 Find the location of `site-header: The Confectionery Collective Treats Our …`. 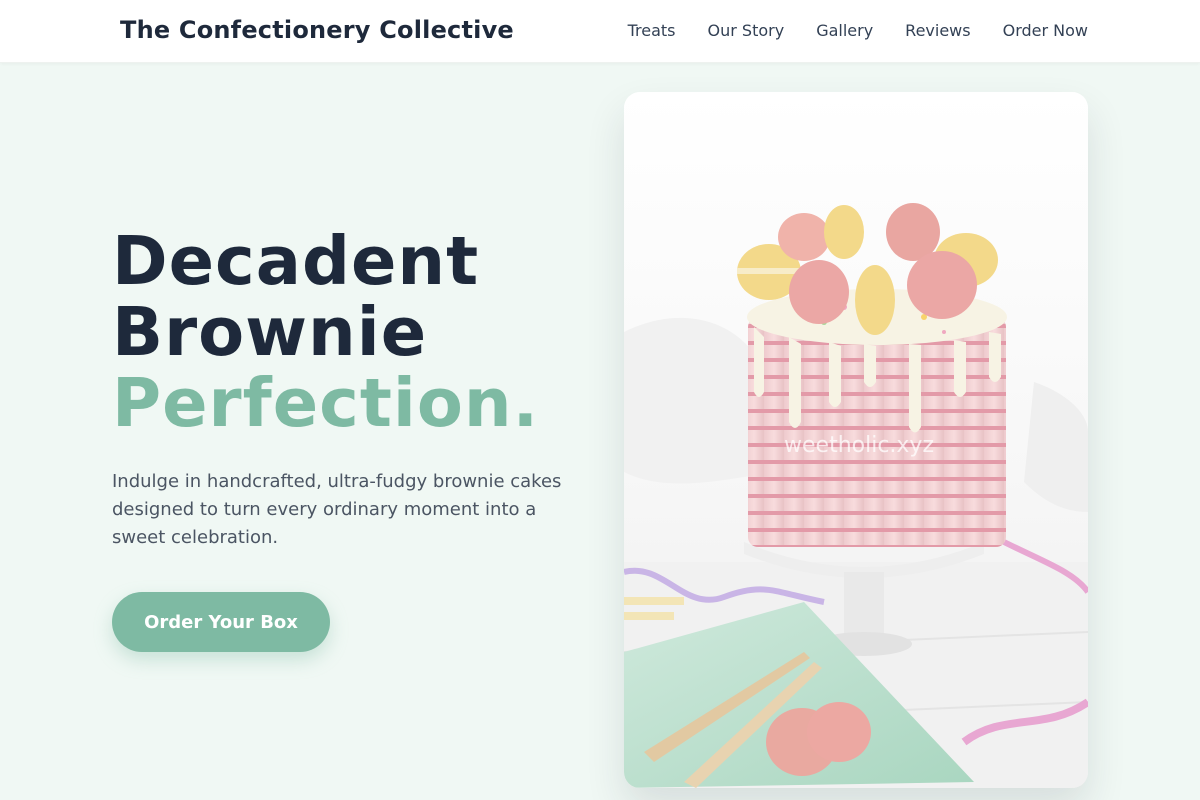

site-header: The Confectionery Collective Treats Our … is located at coordinates (600, 31).